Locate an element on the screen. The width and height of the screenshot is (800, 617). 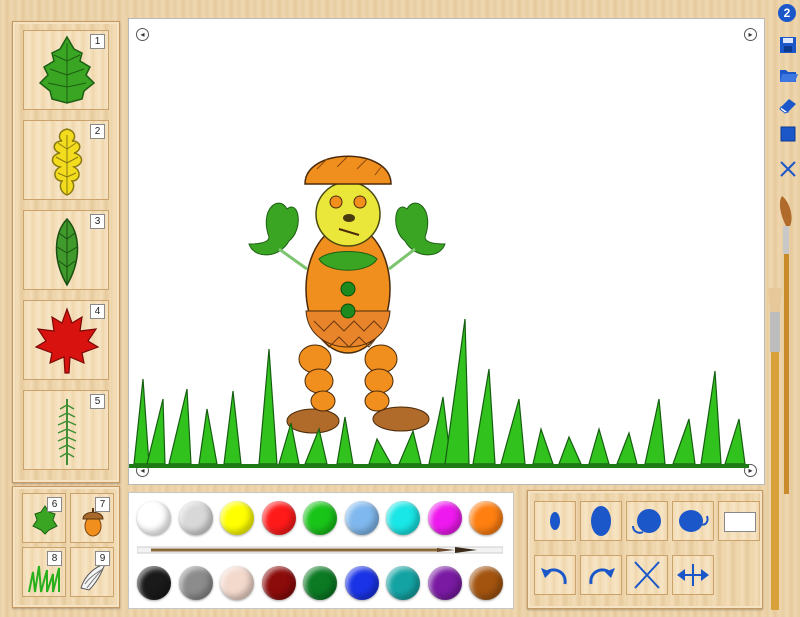
leaf-stamp-2: 2 is located at coordinates (66, 160).